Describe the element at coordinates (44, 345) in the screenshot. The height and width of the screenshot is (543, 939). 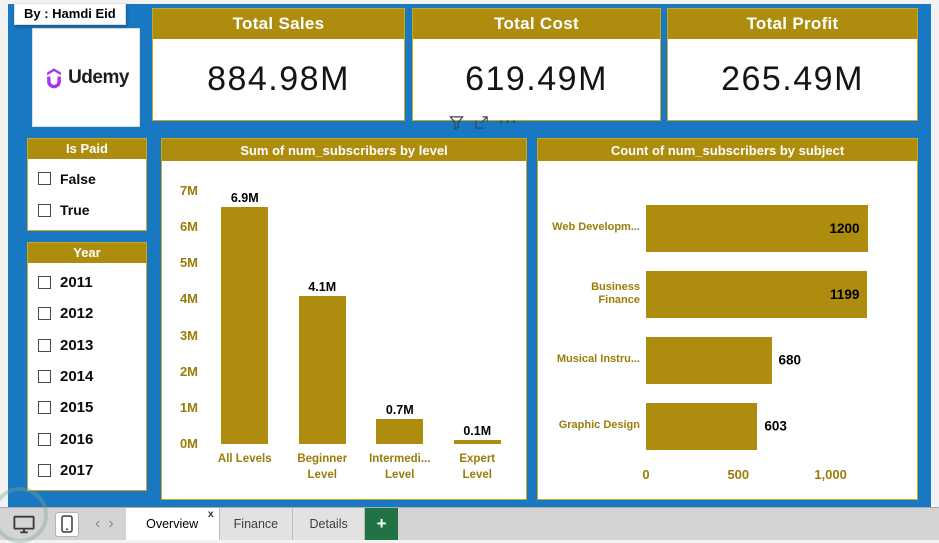
I see `checkbox-2013` at that location.